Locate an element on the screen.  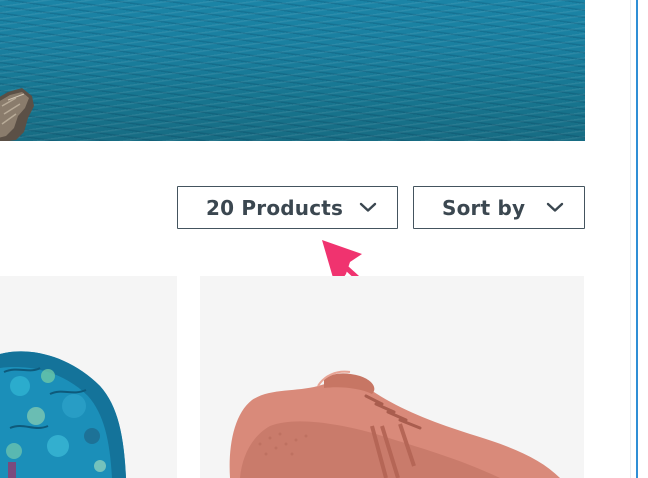
pink-sneaker-image is located at coordinates (395, 424).